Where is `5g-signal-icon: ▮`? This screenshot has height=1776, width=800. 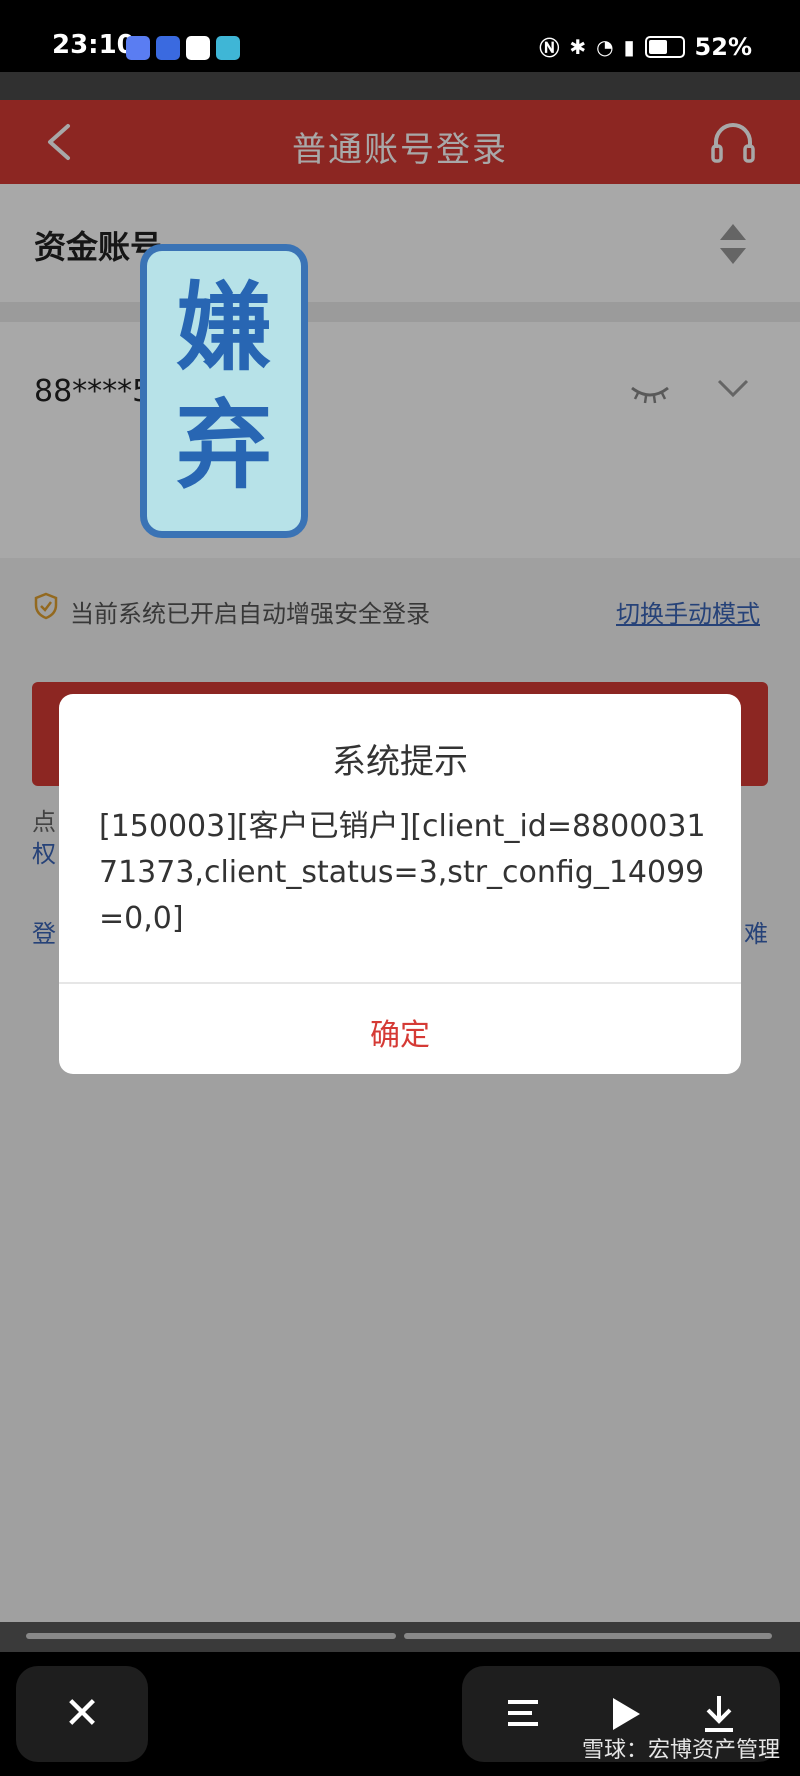
5g-signal-icon: ▮ is located at coordinates (629, 46).